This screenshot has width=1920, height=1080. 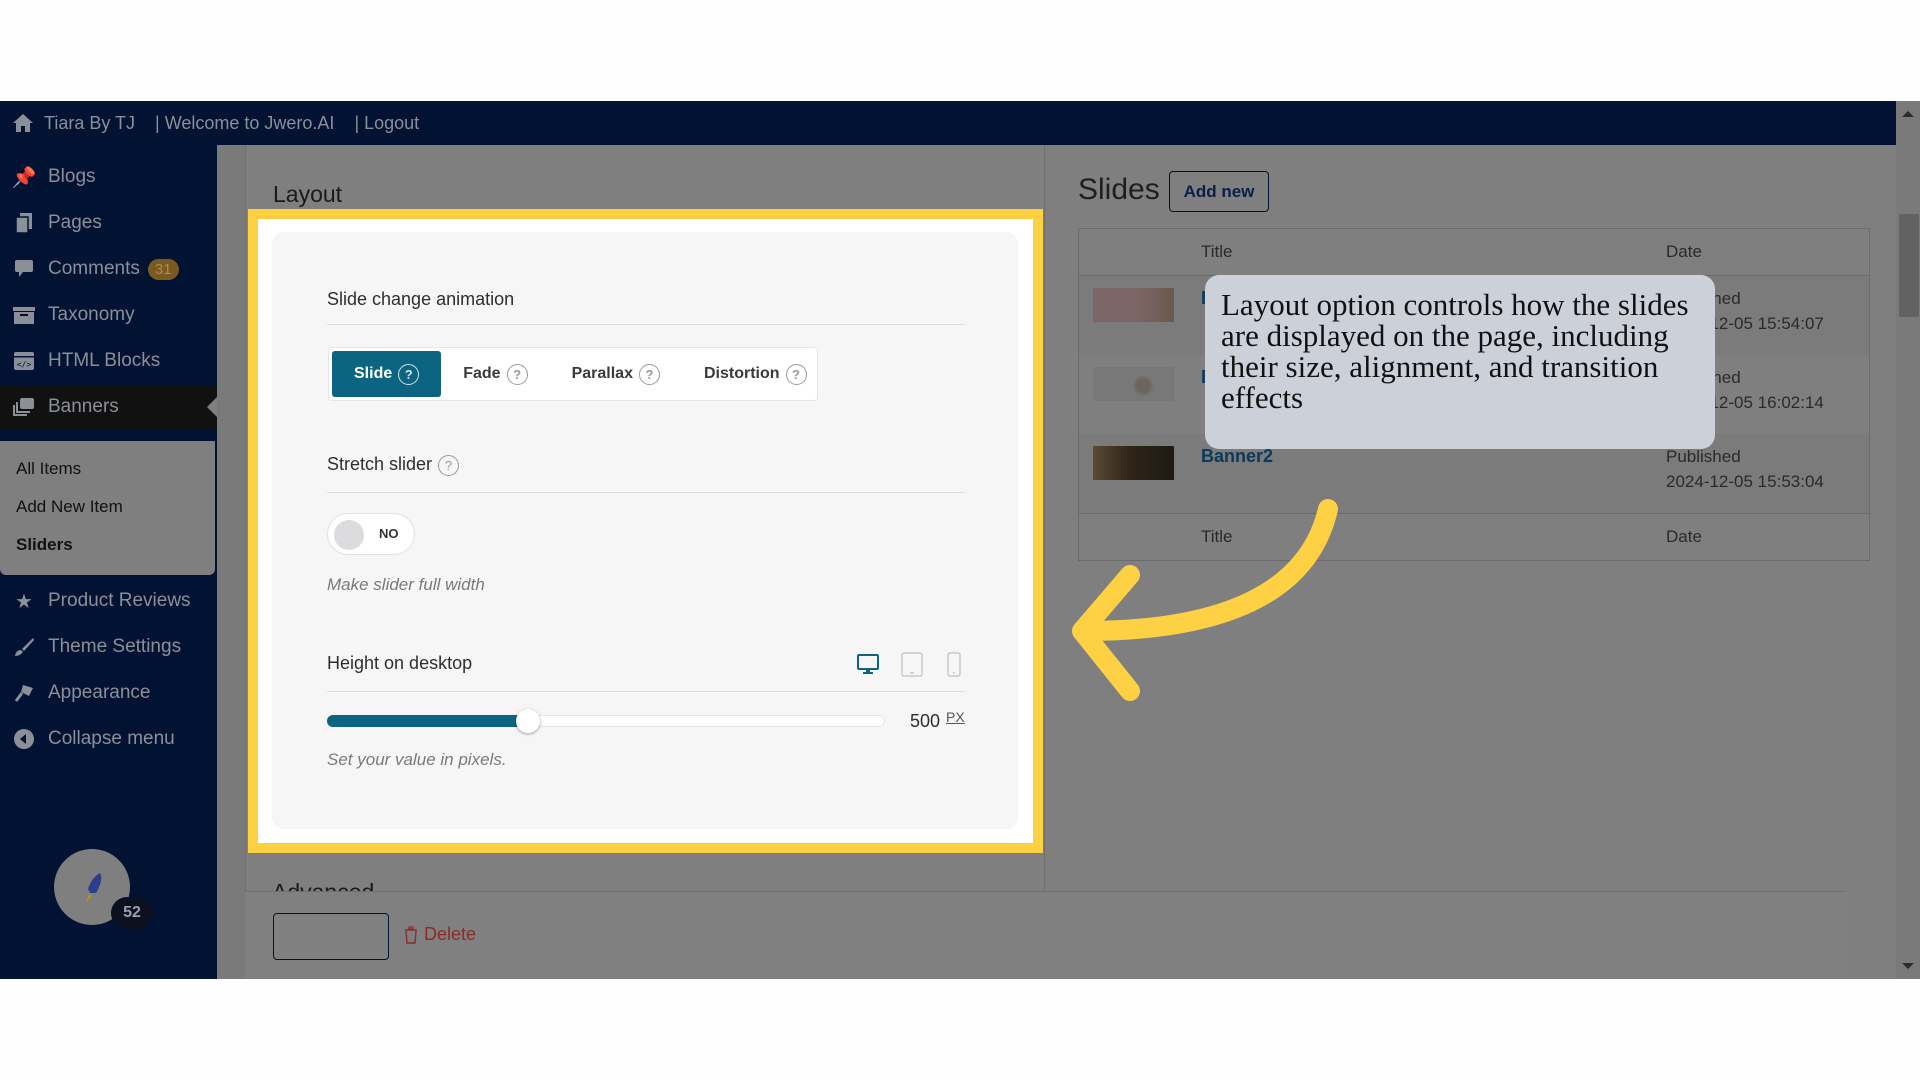 What do you see at coordinates (24, 739) in the screenshot?
I see `collapse-icon` at bounding box center [24, 739].